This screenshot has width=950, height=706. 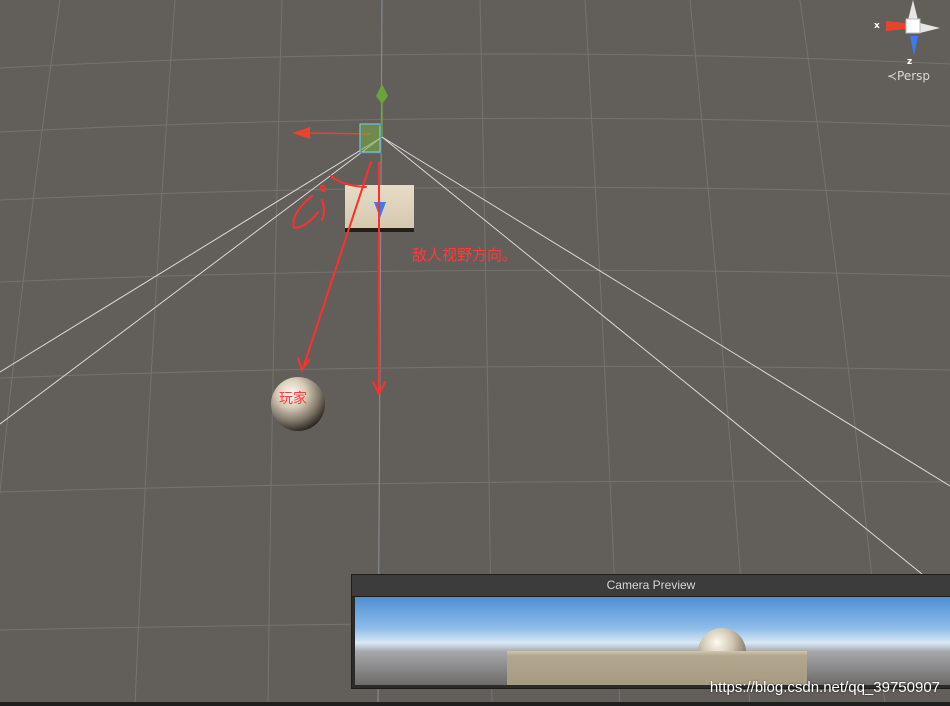 What do you see at coordinates (293, 399) in the screenshot?
I see `player-label: 玩家` at bounding box center [293, 399].